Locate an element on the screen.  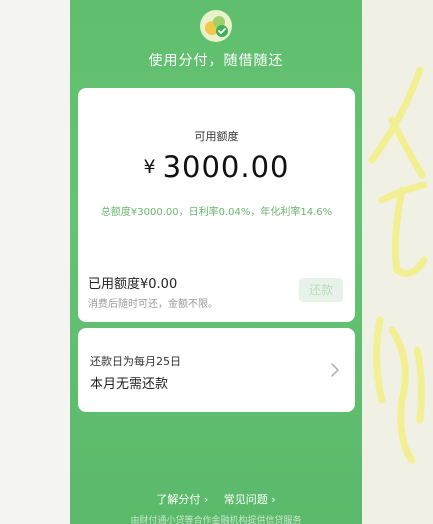
used-amount-label: 已用额度¥0.00 is located at coordinates (133, 284).